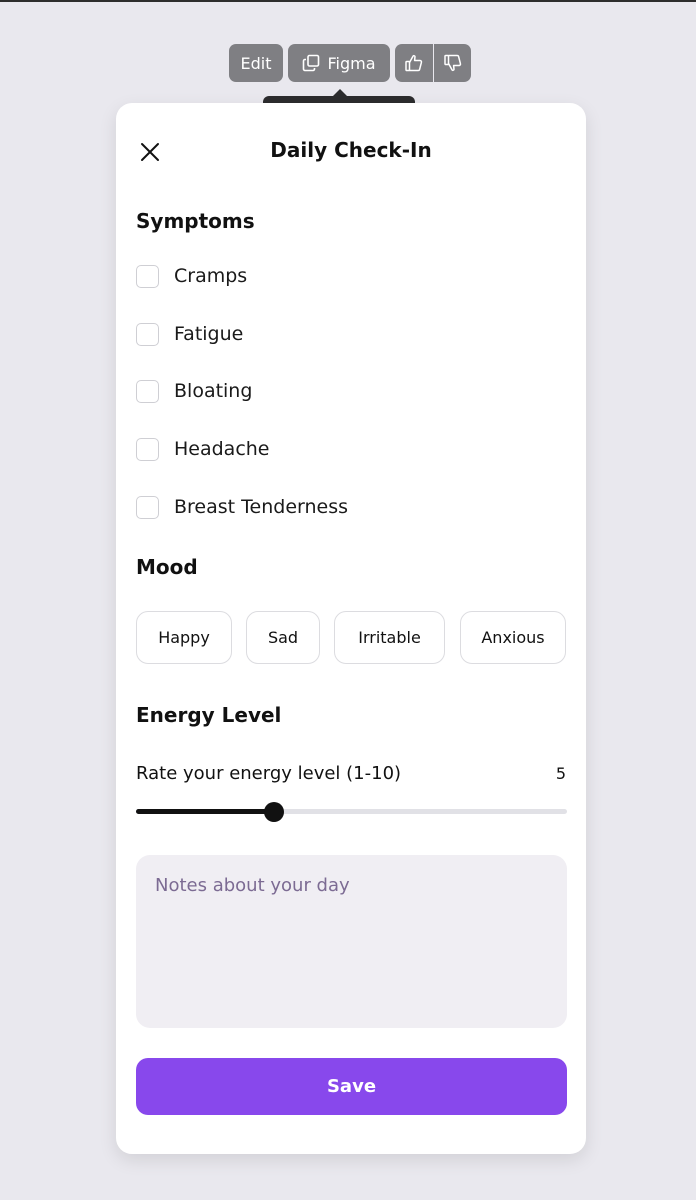 This screenshot has width=696, height=1200. I want to click on symptom-bloating: Bloating, so click(194, 391).